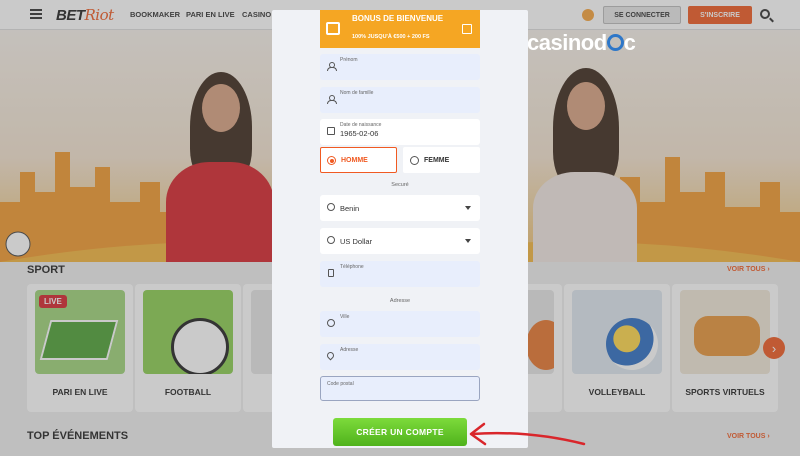 The image size is (800, 456). What do you see at coordinates (400, 67) in the screenshot?
I see `first-name-field: Prénom` at bounding box center [400, 67].